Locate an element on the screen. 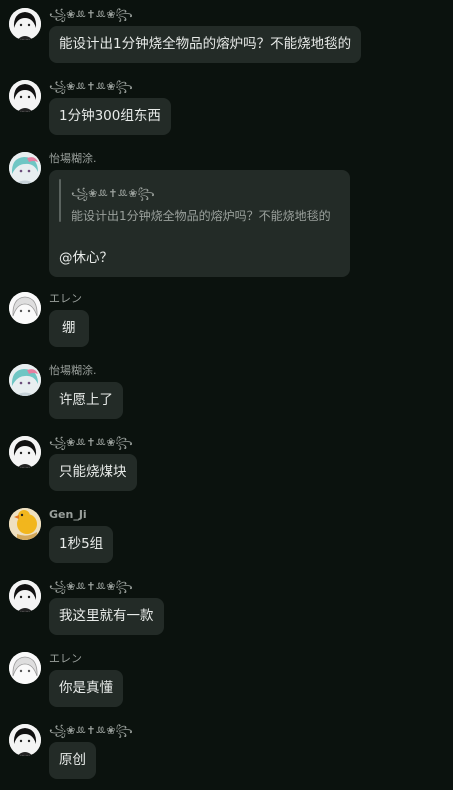  quoted-sender-name: ꧁❀ꔛ✝ꔛ❀꧂ is located at coordinates (113, 193).